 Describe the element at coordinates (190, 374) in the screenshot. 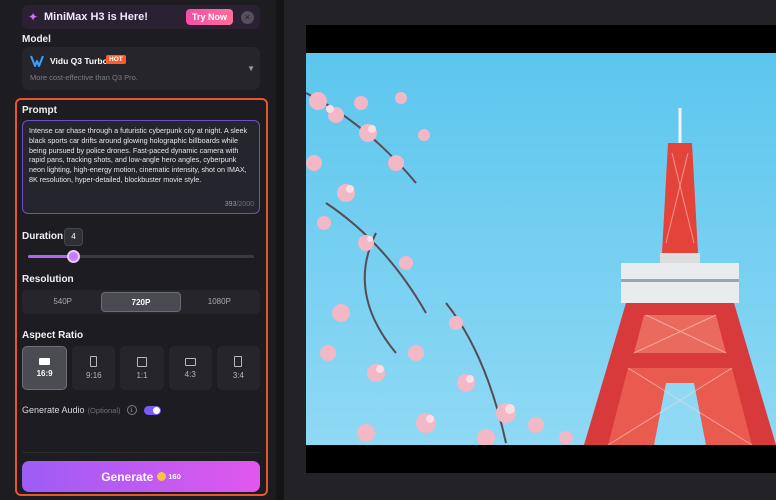

I see `aspect-ratio-text: 4:3` at that location.